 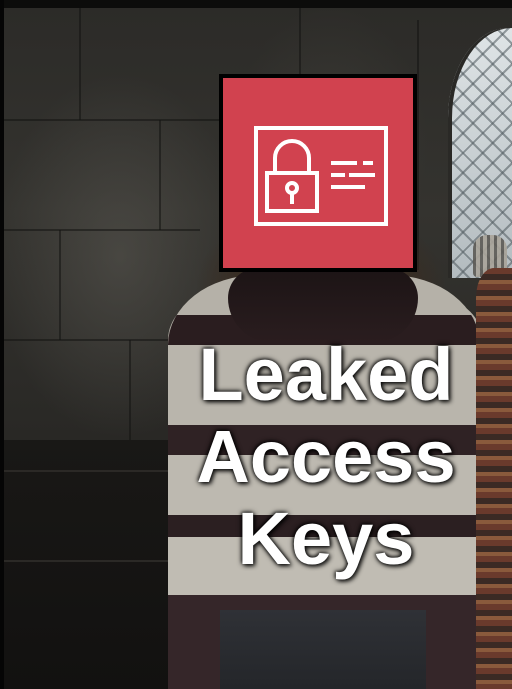 What do you see at coordinates (323, 305) in the screenshot?
I see `turtleneck-collar` at bounding box center [323, 305].